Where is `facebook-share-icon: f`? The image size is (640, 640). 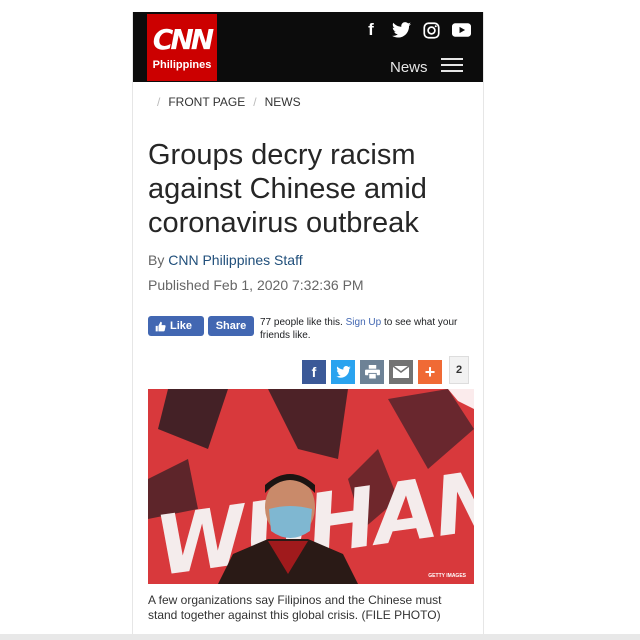 facebook-share-icon: f is located at coordinates (314, 372).